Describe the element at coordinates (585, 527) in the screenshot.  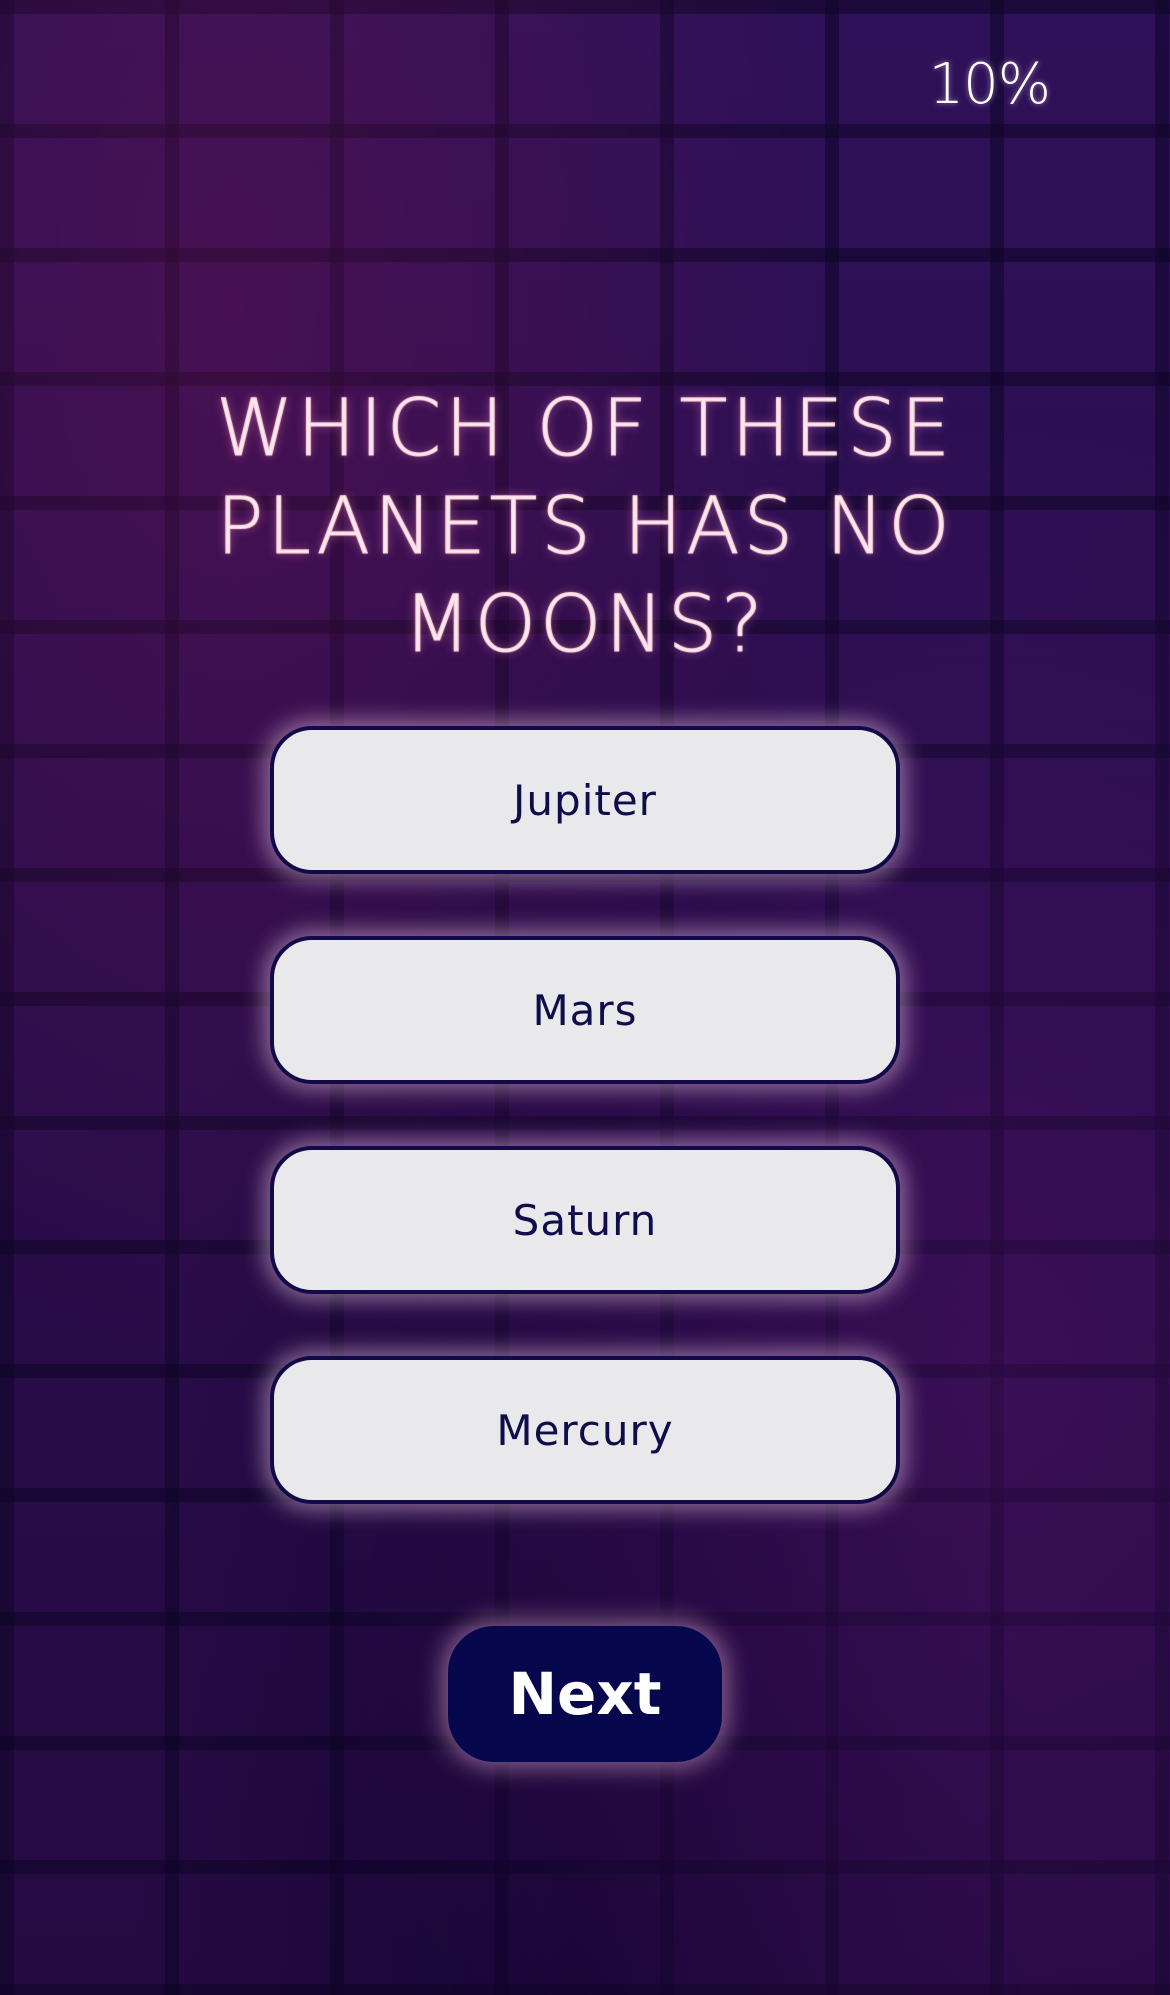
I see `question-text: WHICH OF THESE PLANETS HAS NO MOONS?` at that location.